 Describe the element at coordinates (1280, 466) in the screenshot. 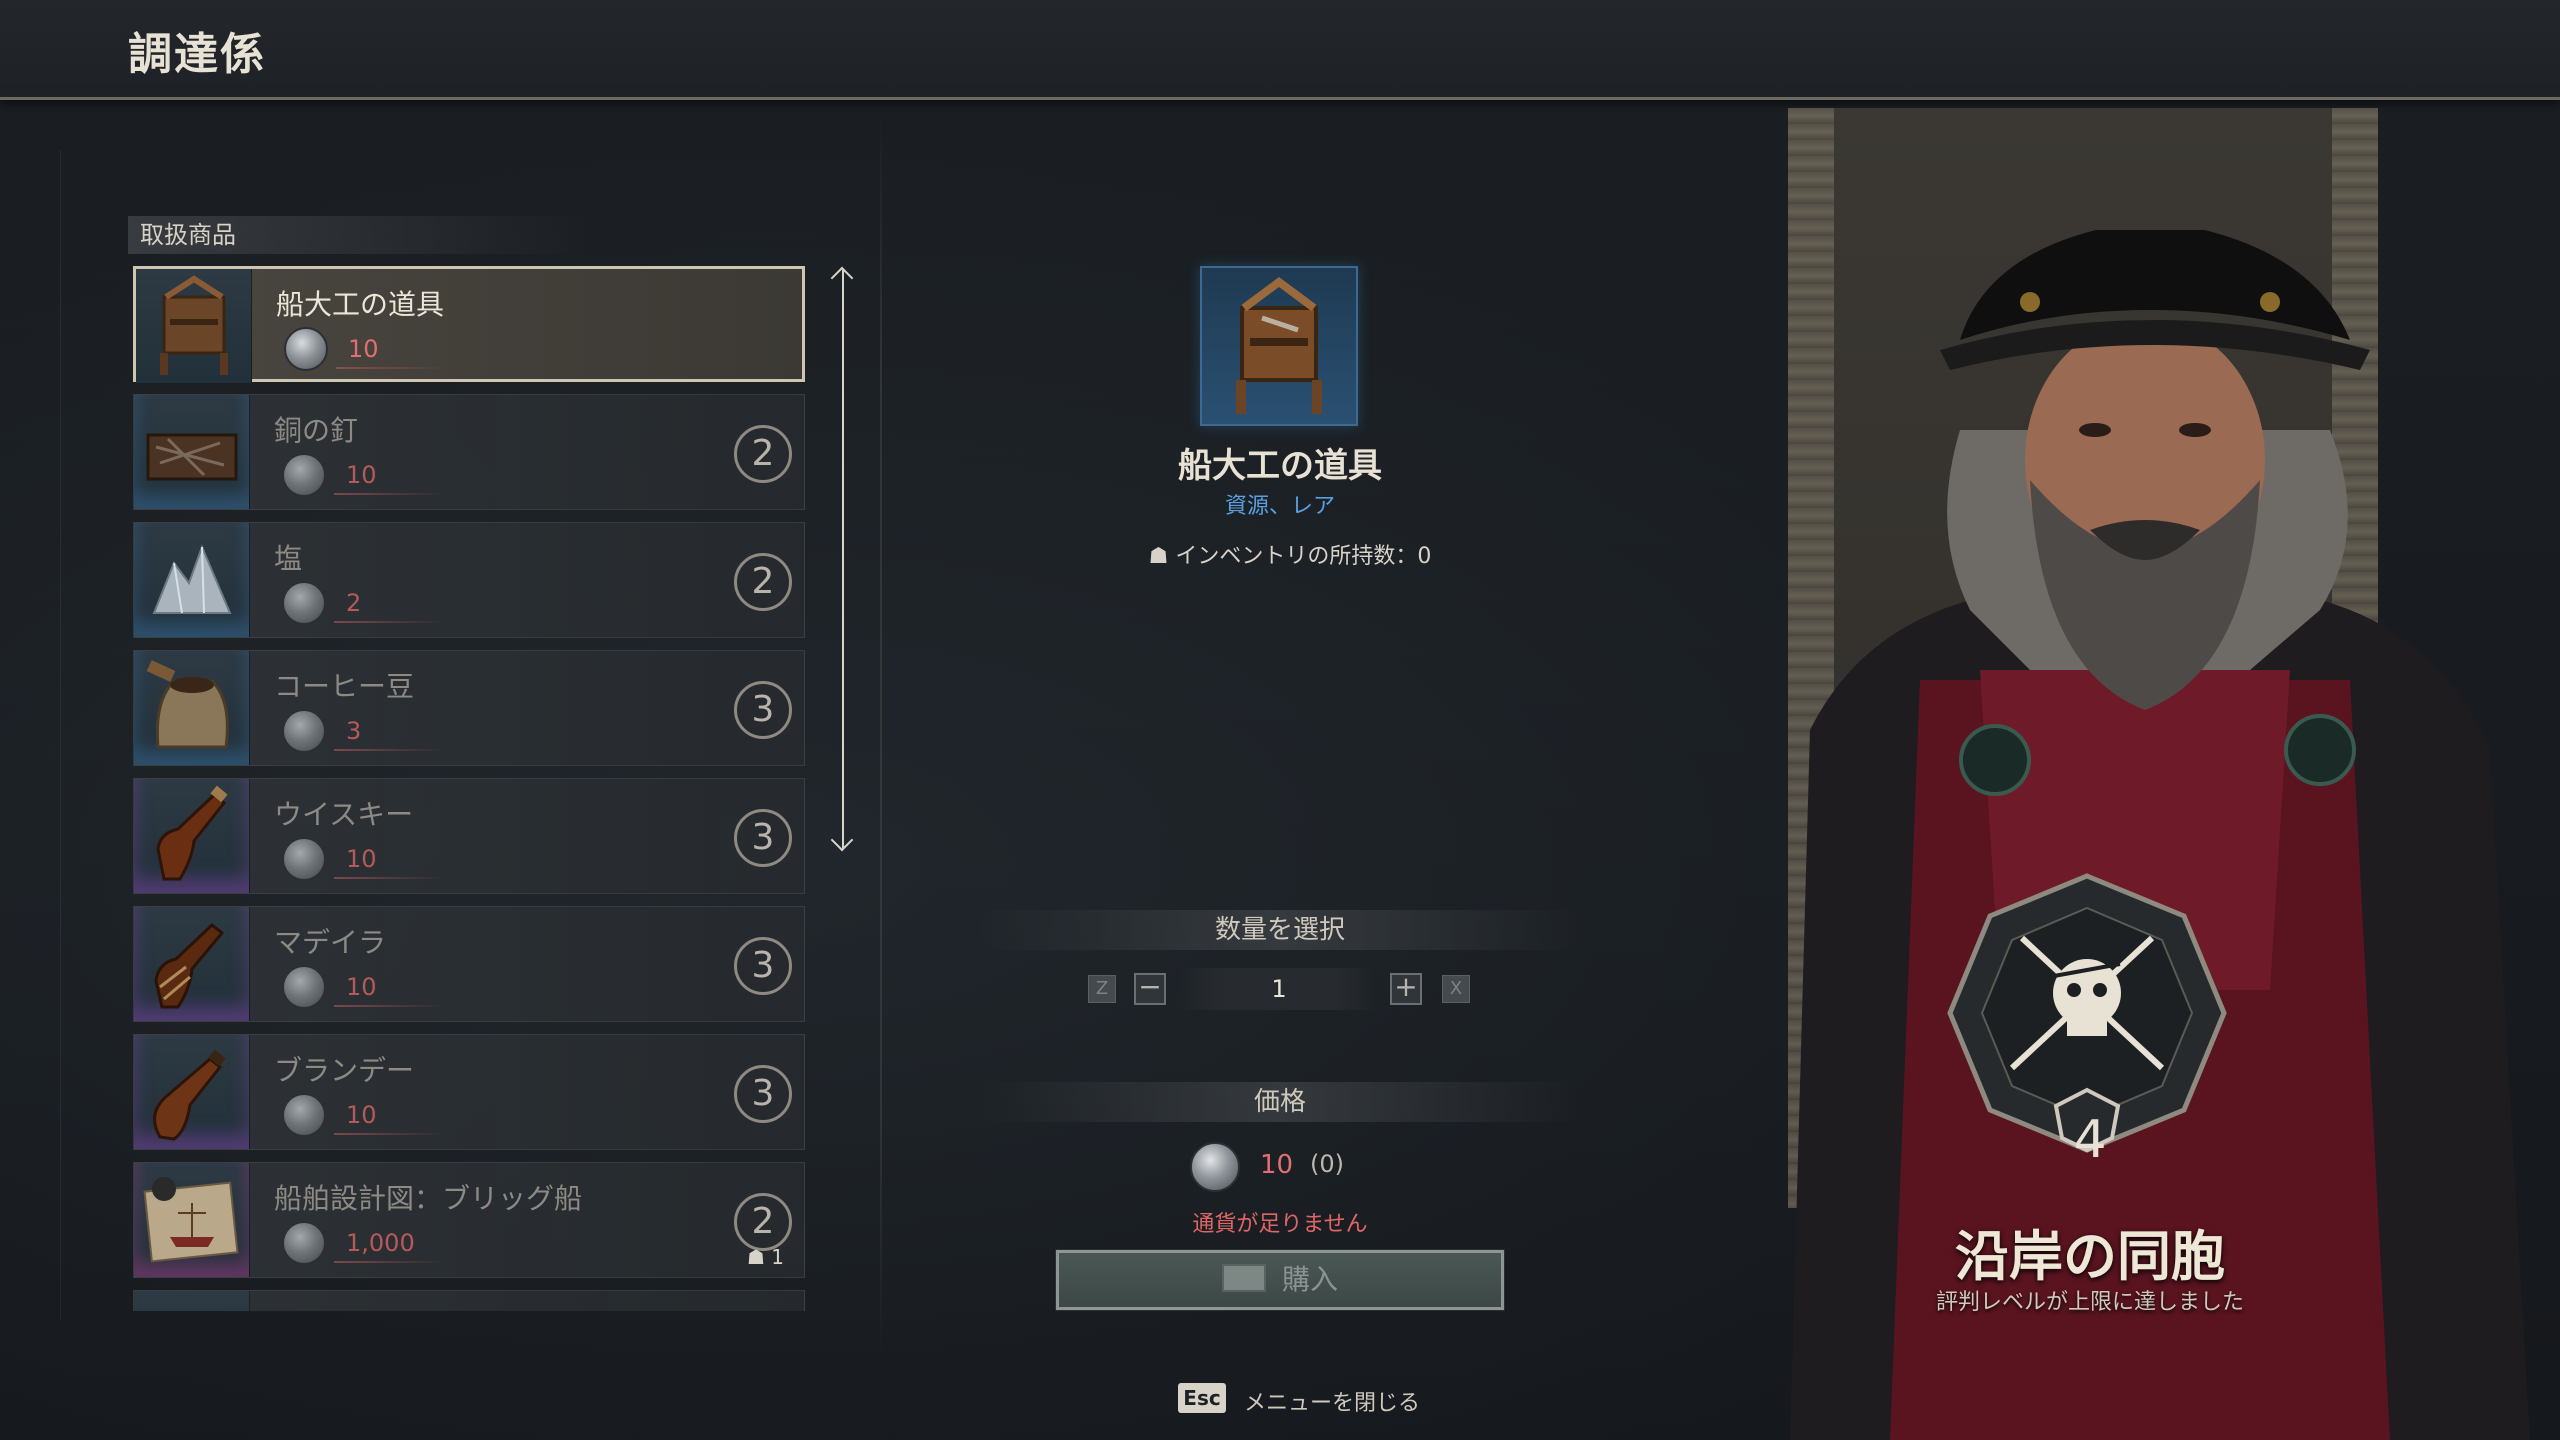

I see `selected-item-name: 船大工の道具` at that location.